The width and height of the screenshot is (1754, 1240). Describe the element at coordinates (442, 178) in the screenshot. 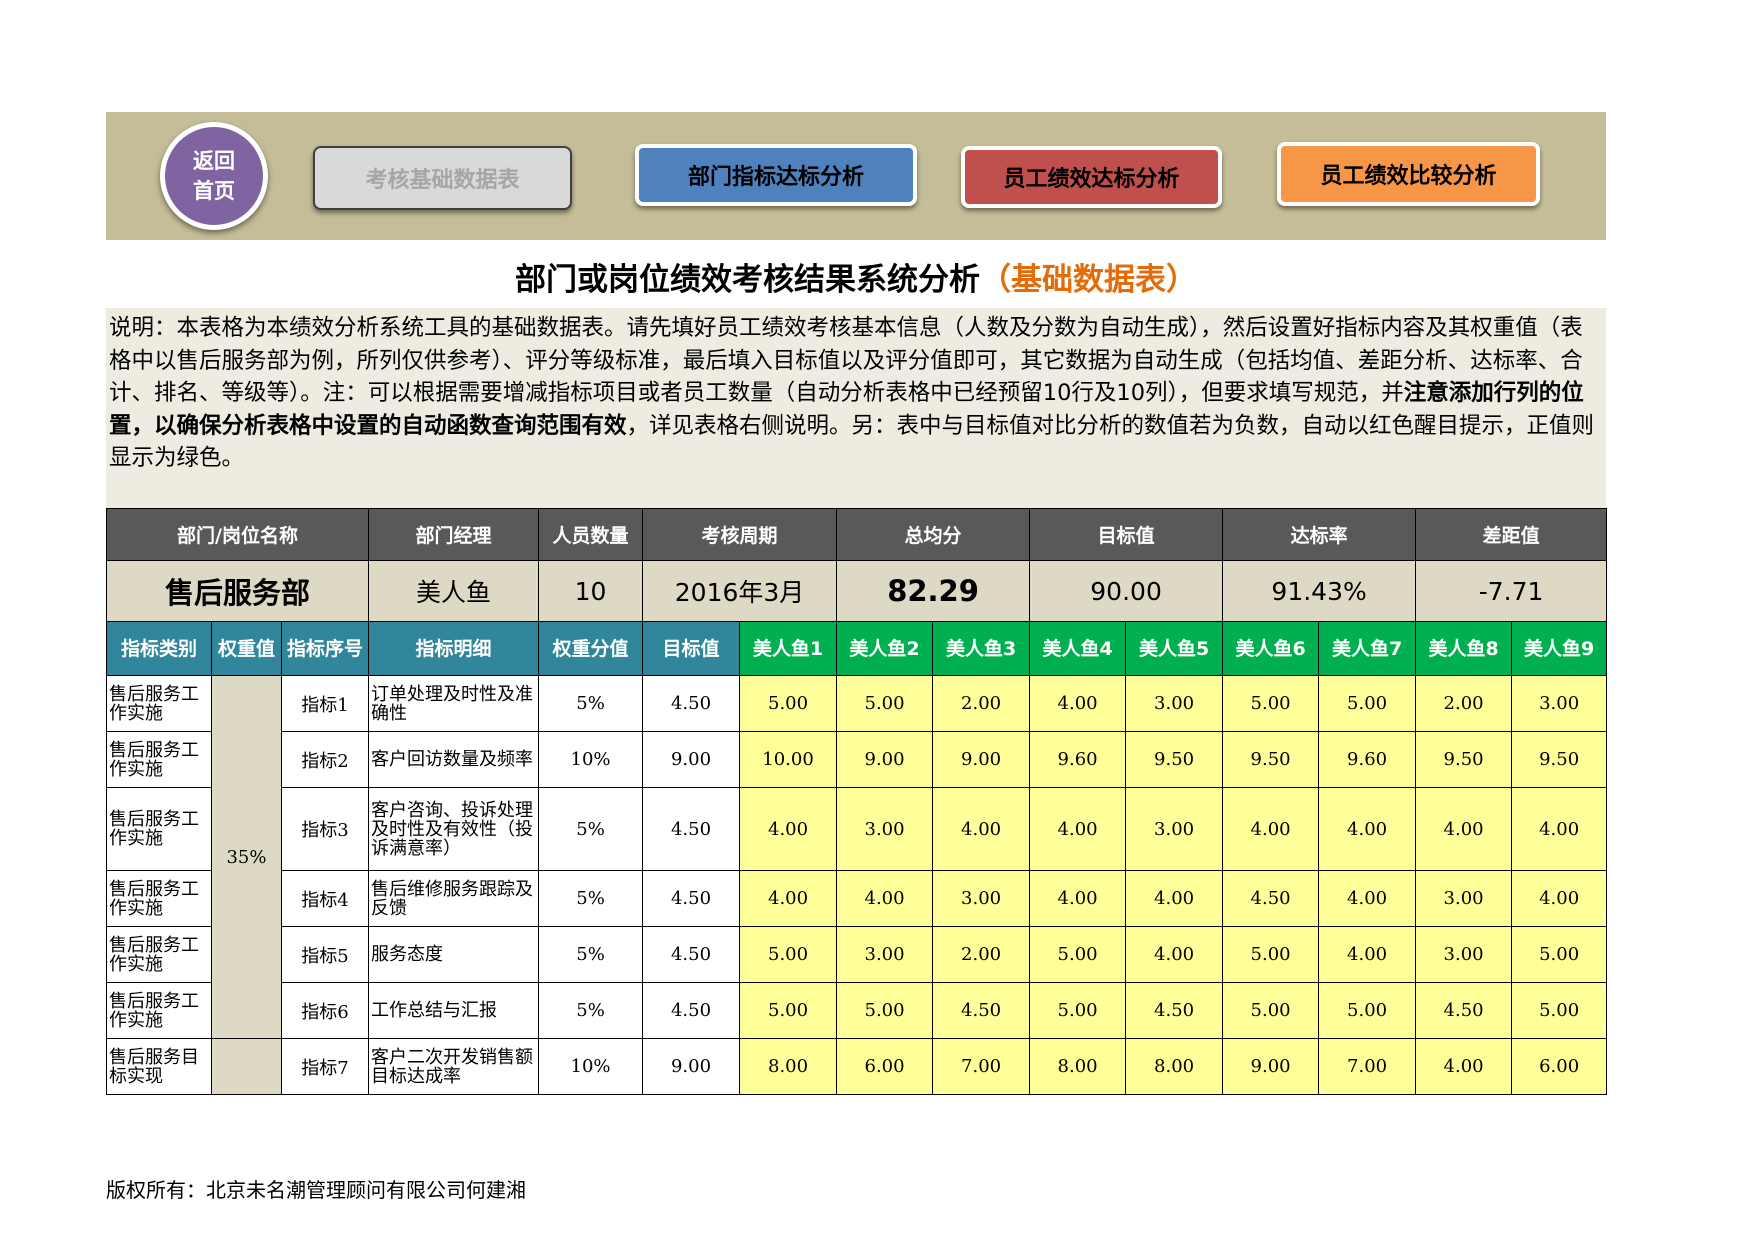

I see `basic-data-button: 考核基础数据表` at that location.